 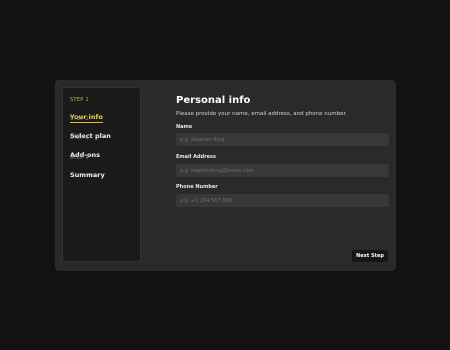 What do you see at coordinates (282, 200) in the screenshot?
I see `phone-field` at bounding box center [282, 200].